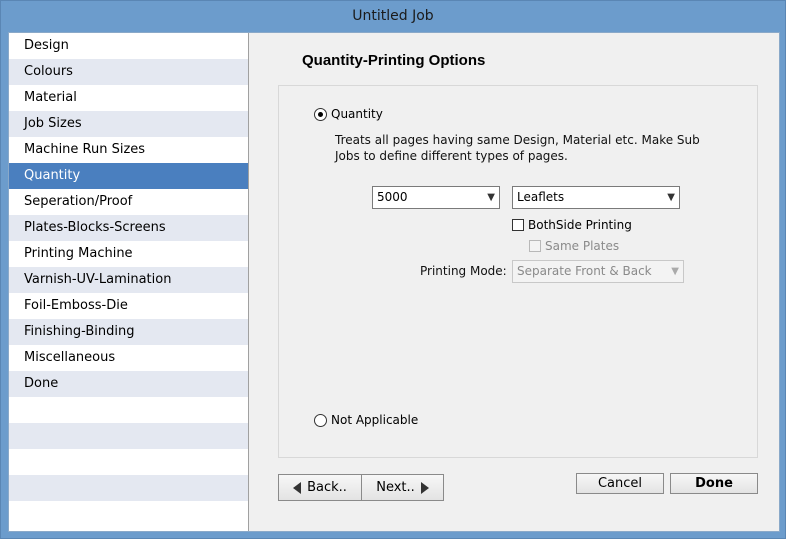 This screenshot has width=786, height=539. Describe the element at coordinates (714, 483) in the screenshot. I see `done-button: Done` at that location.